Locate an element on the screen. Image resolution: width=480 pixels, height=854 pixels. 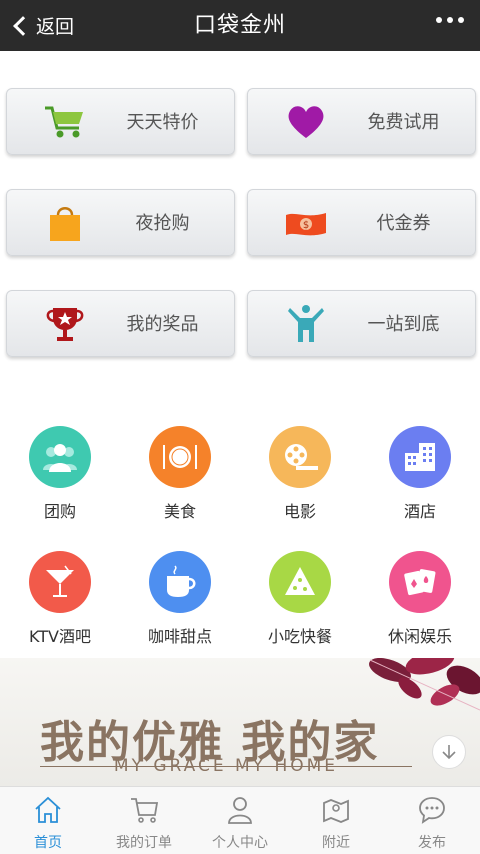
top-bar: 返回 口袋金州 is located at coordinates (240, 25).